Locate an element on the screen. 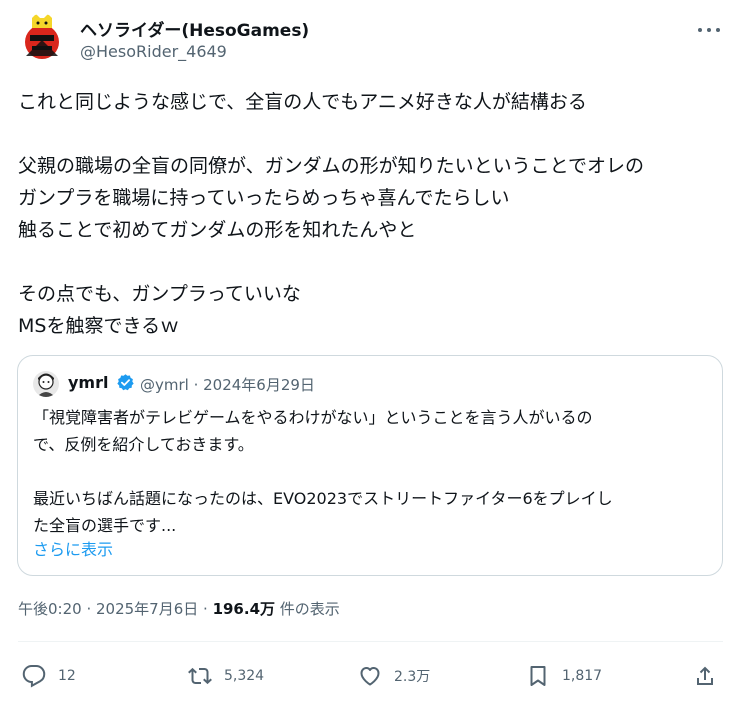 The height and width of the screenshot is (711, 737). tweet-timestamp: 午後0:20 · 2025年7月6日 · 196.4万 件の表示 is located at coordinates (179, 608).